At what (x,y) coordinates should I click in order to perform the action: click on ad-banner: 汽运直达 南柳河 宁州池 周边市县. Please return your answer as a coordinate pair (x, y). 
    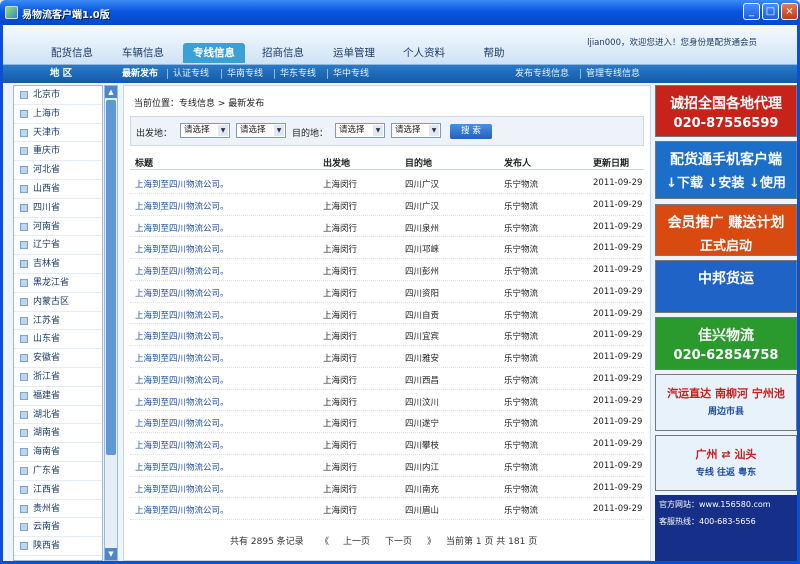
    Looking at the image, I should click on (726, 402).